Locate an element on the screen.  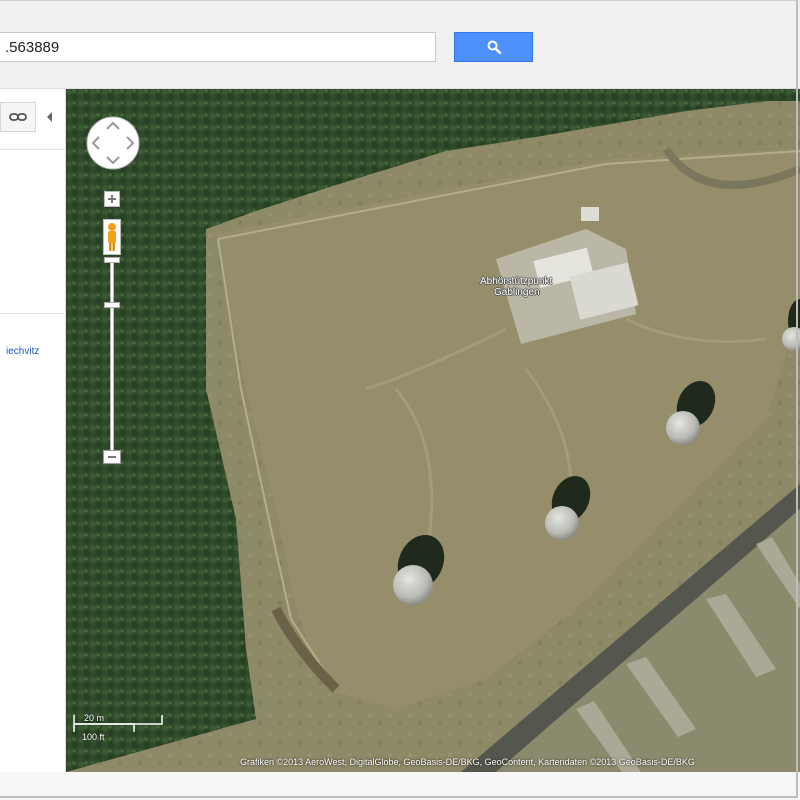
zoom-slider-thumb is located at coordinates (112, 457).